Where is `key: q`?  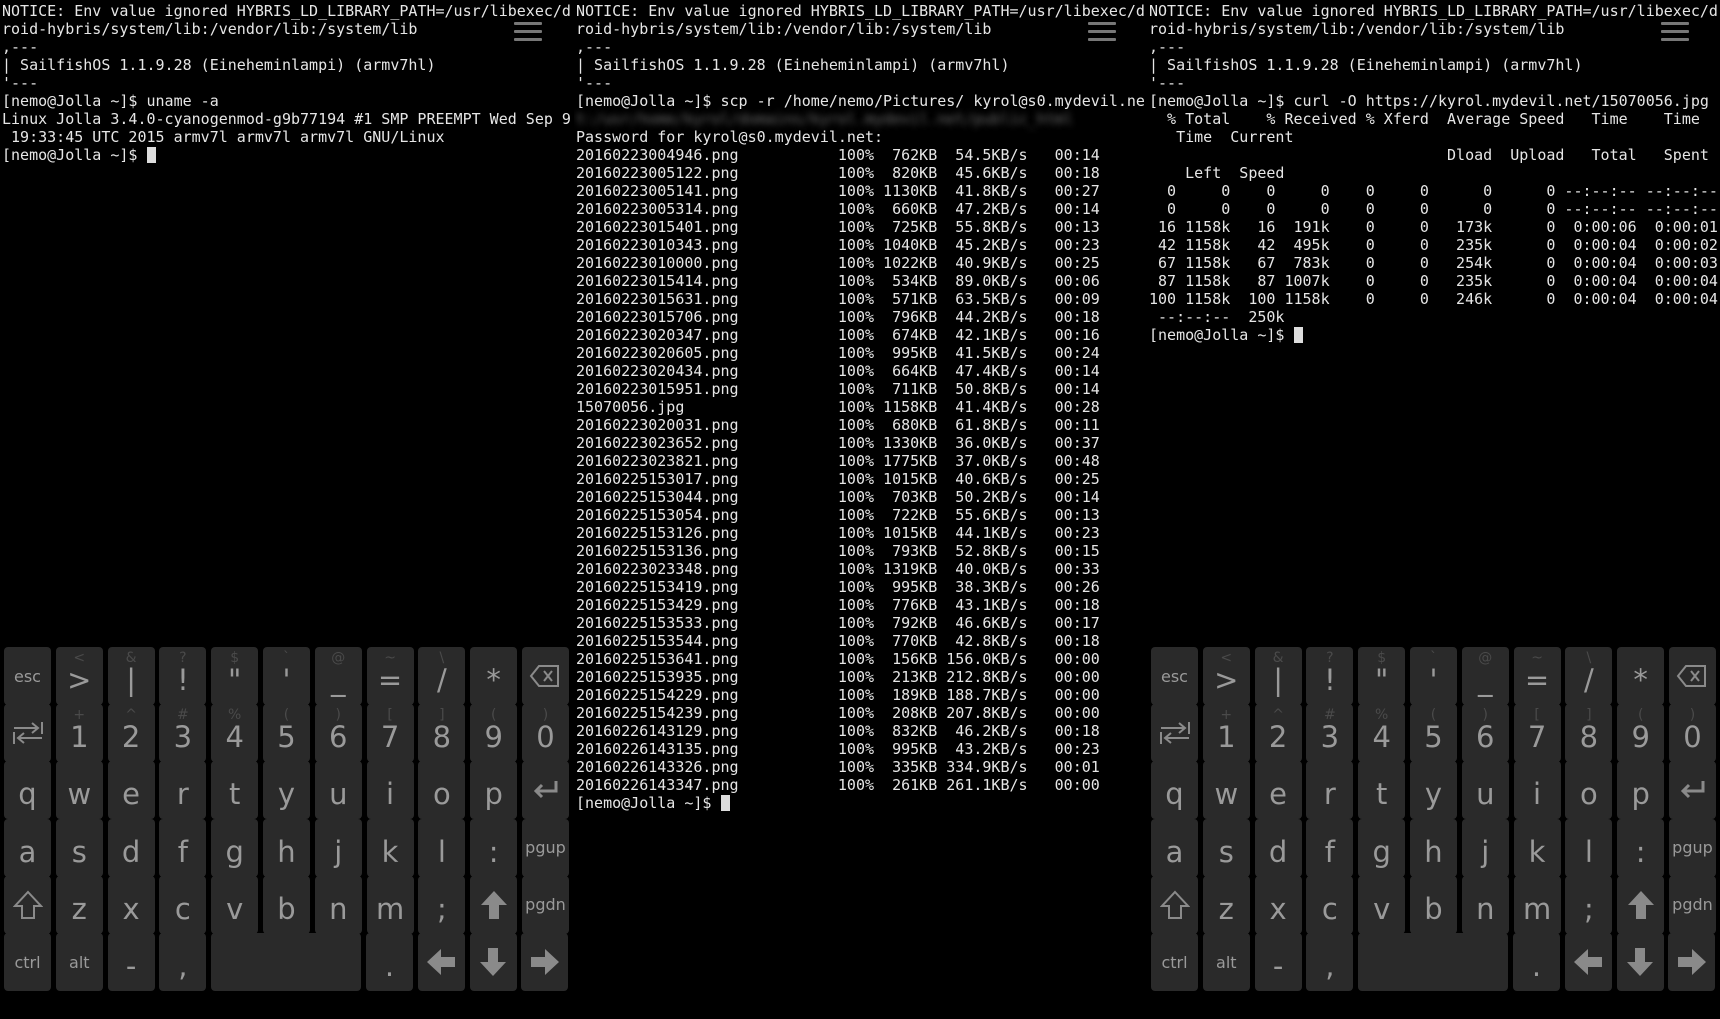
key: q is located at coordinates (1174, 790).